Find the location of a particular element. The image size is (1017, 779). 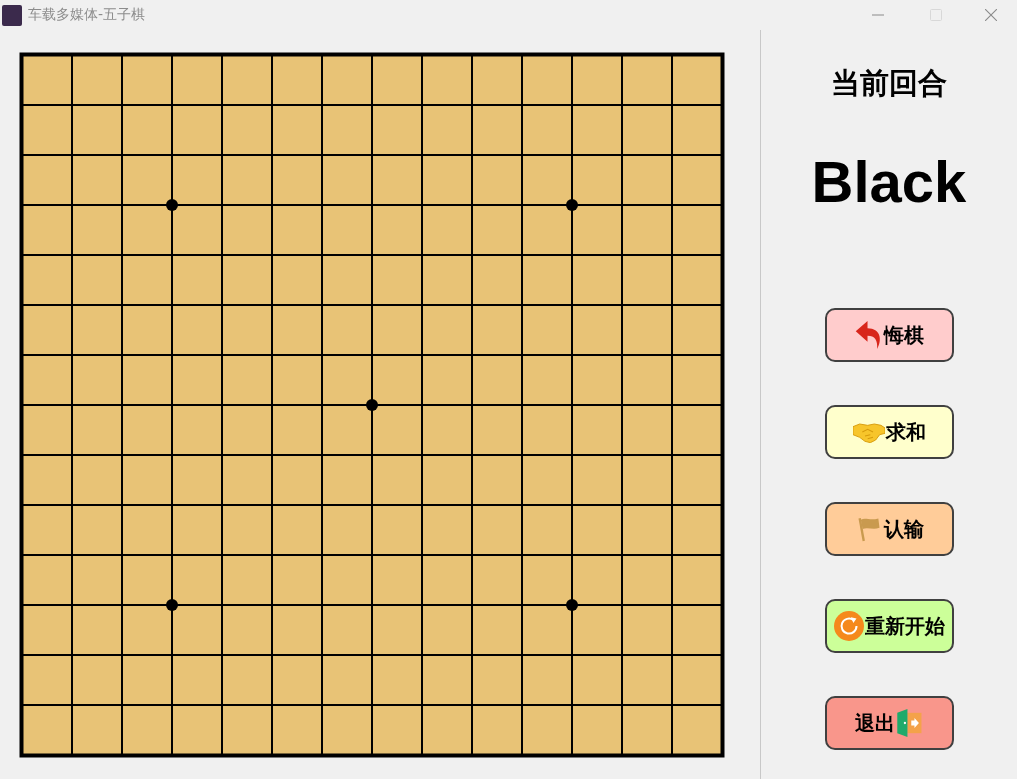

close-icon is located at coordinates (991, 15).